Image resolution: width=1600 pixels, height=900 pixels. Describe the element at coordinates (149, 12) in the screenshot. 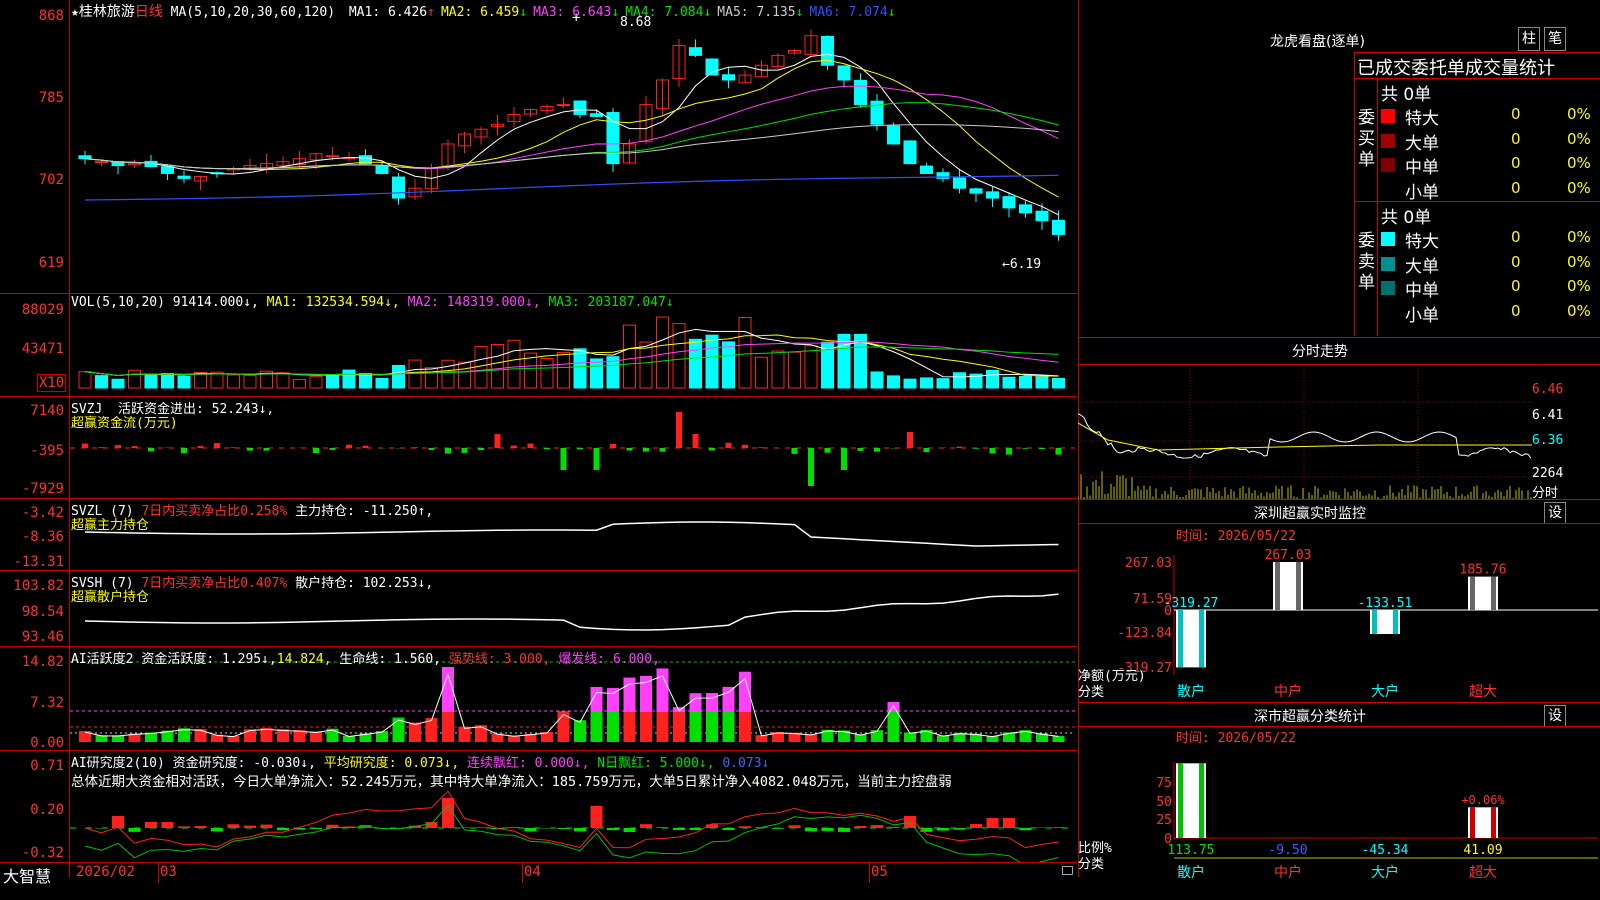

I see `period-label: 日线` at that location.